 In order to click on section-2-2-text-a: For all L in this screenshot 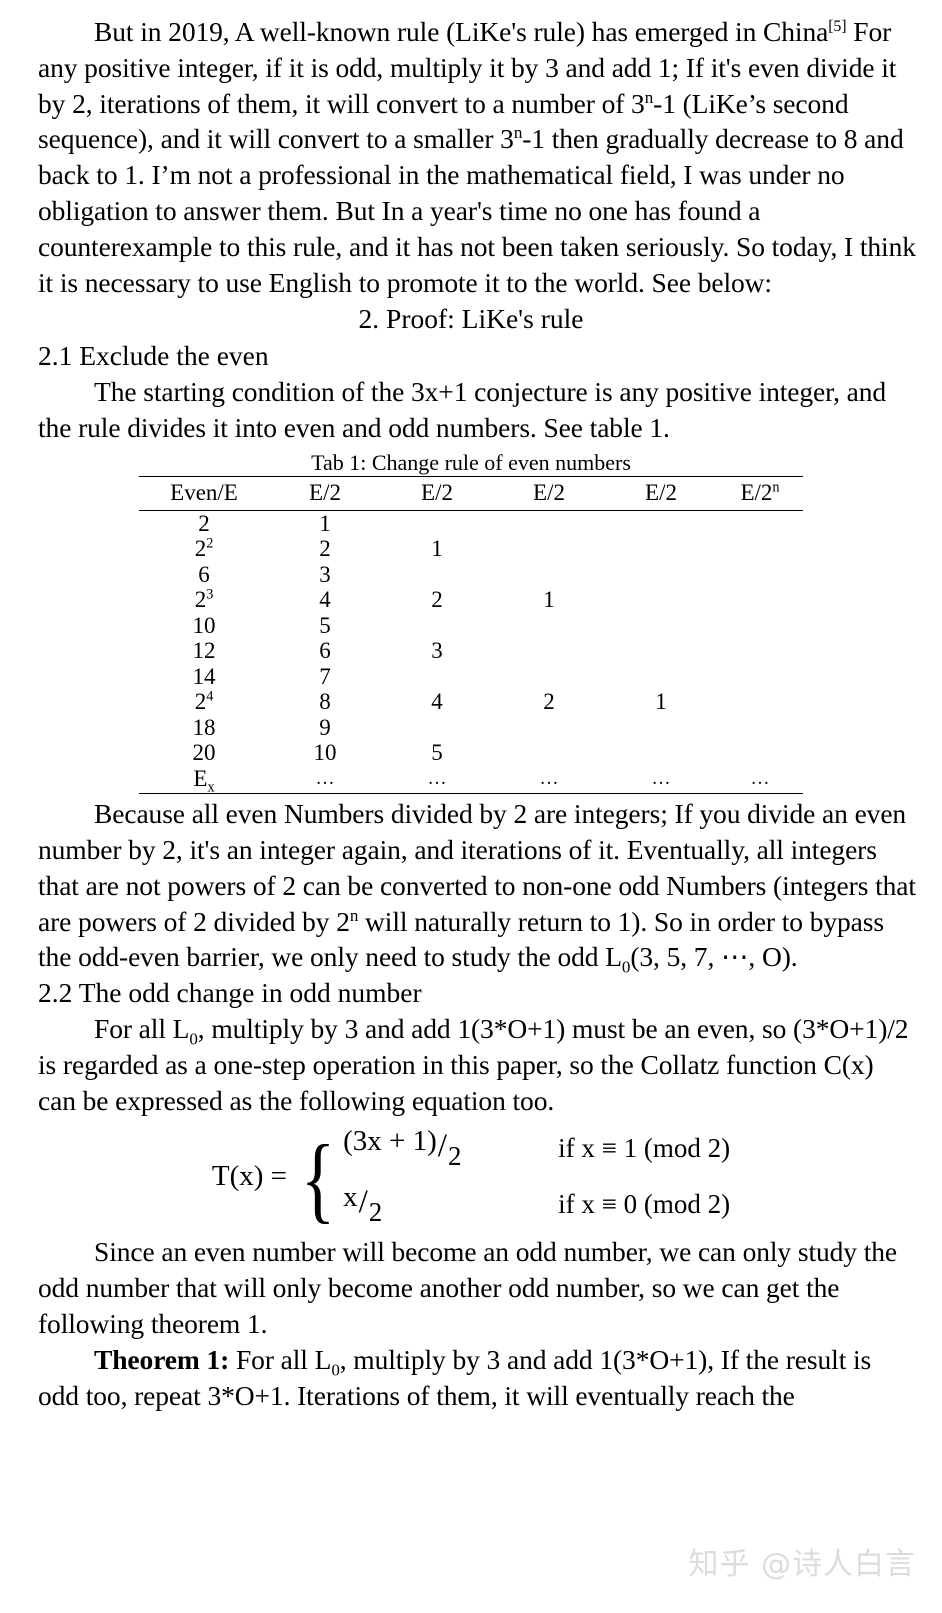, I will do `click(142, 1029)`.